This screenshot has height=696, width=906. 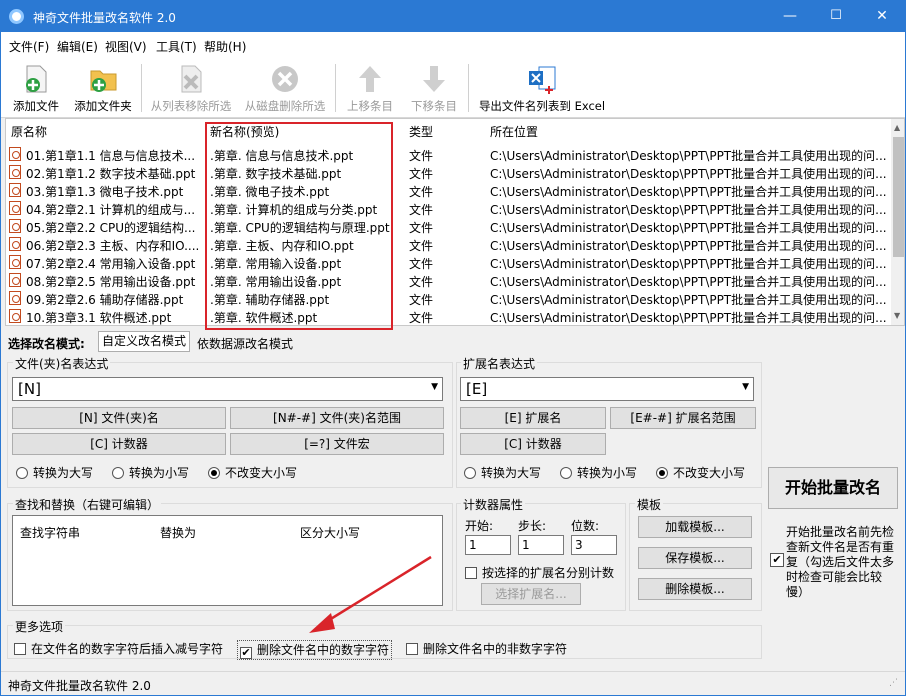 I want to click on menu-view: 视图(V), so click(x=126, y=46).